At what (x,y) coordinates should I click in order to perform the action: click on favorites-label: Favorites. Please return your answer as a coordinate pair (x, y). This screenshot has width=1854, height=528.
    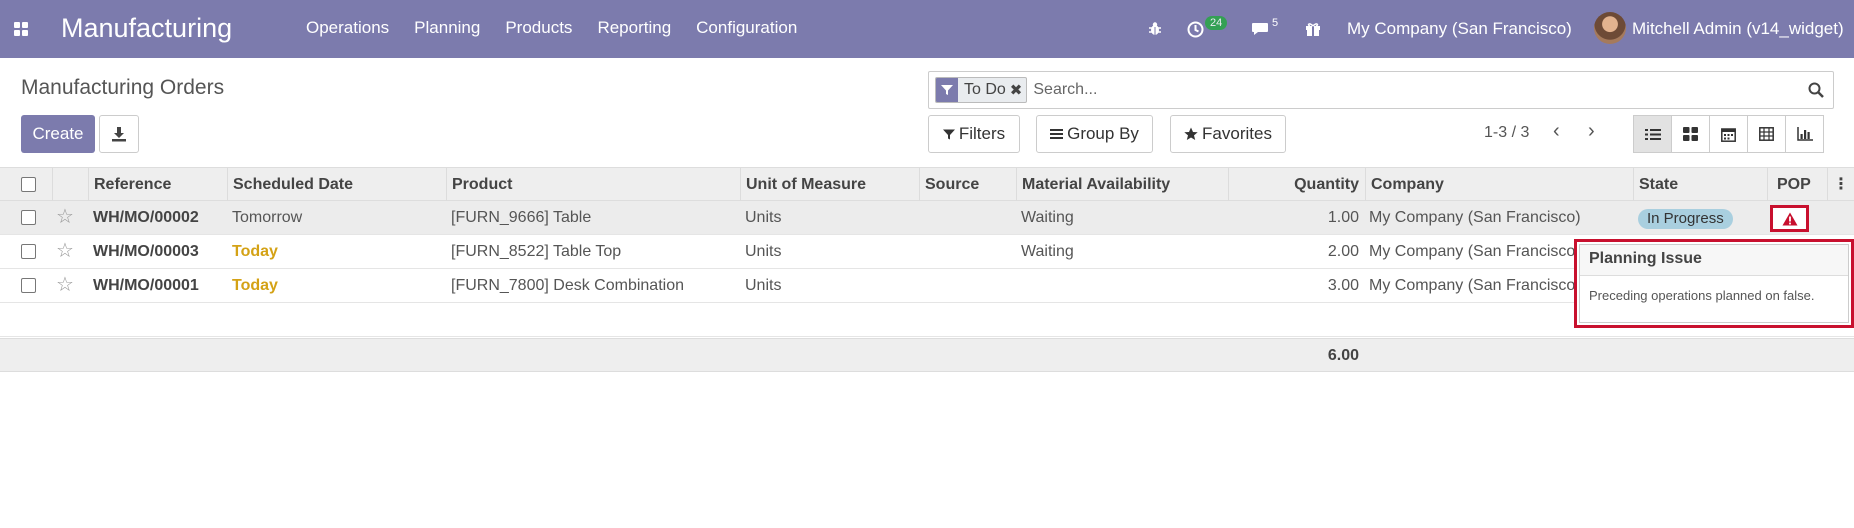
    Looking at the image, I should click on (1237, 133).